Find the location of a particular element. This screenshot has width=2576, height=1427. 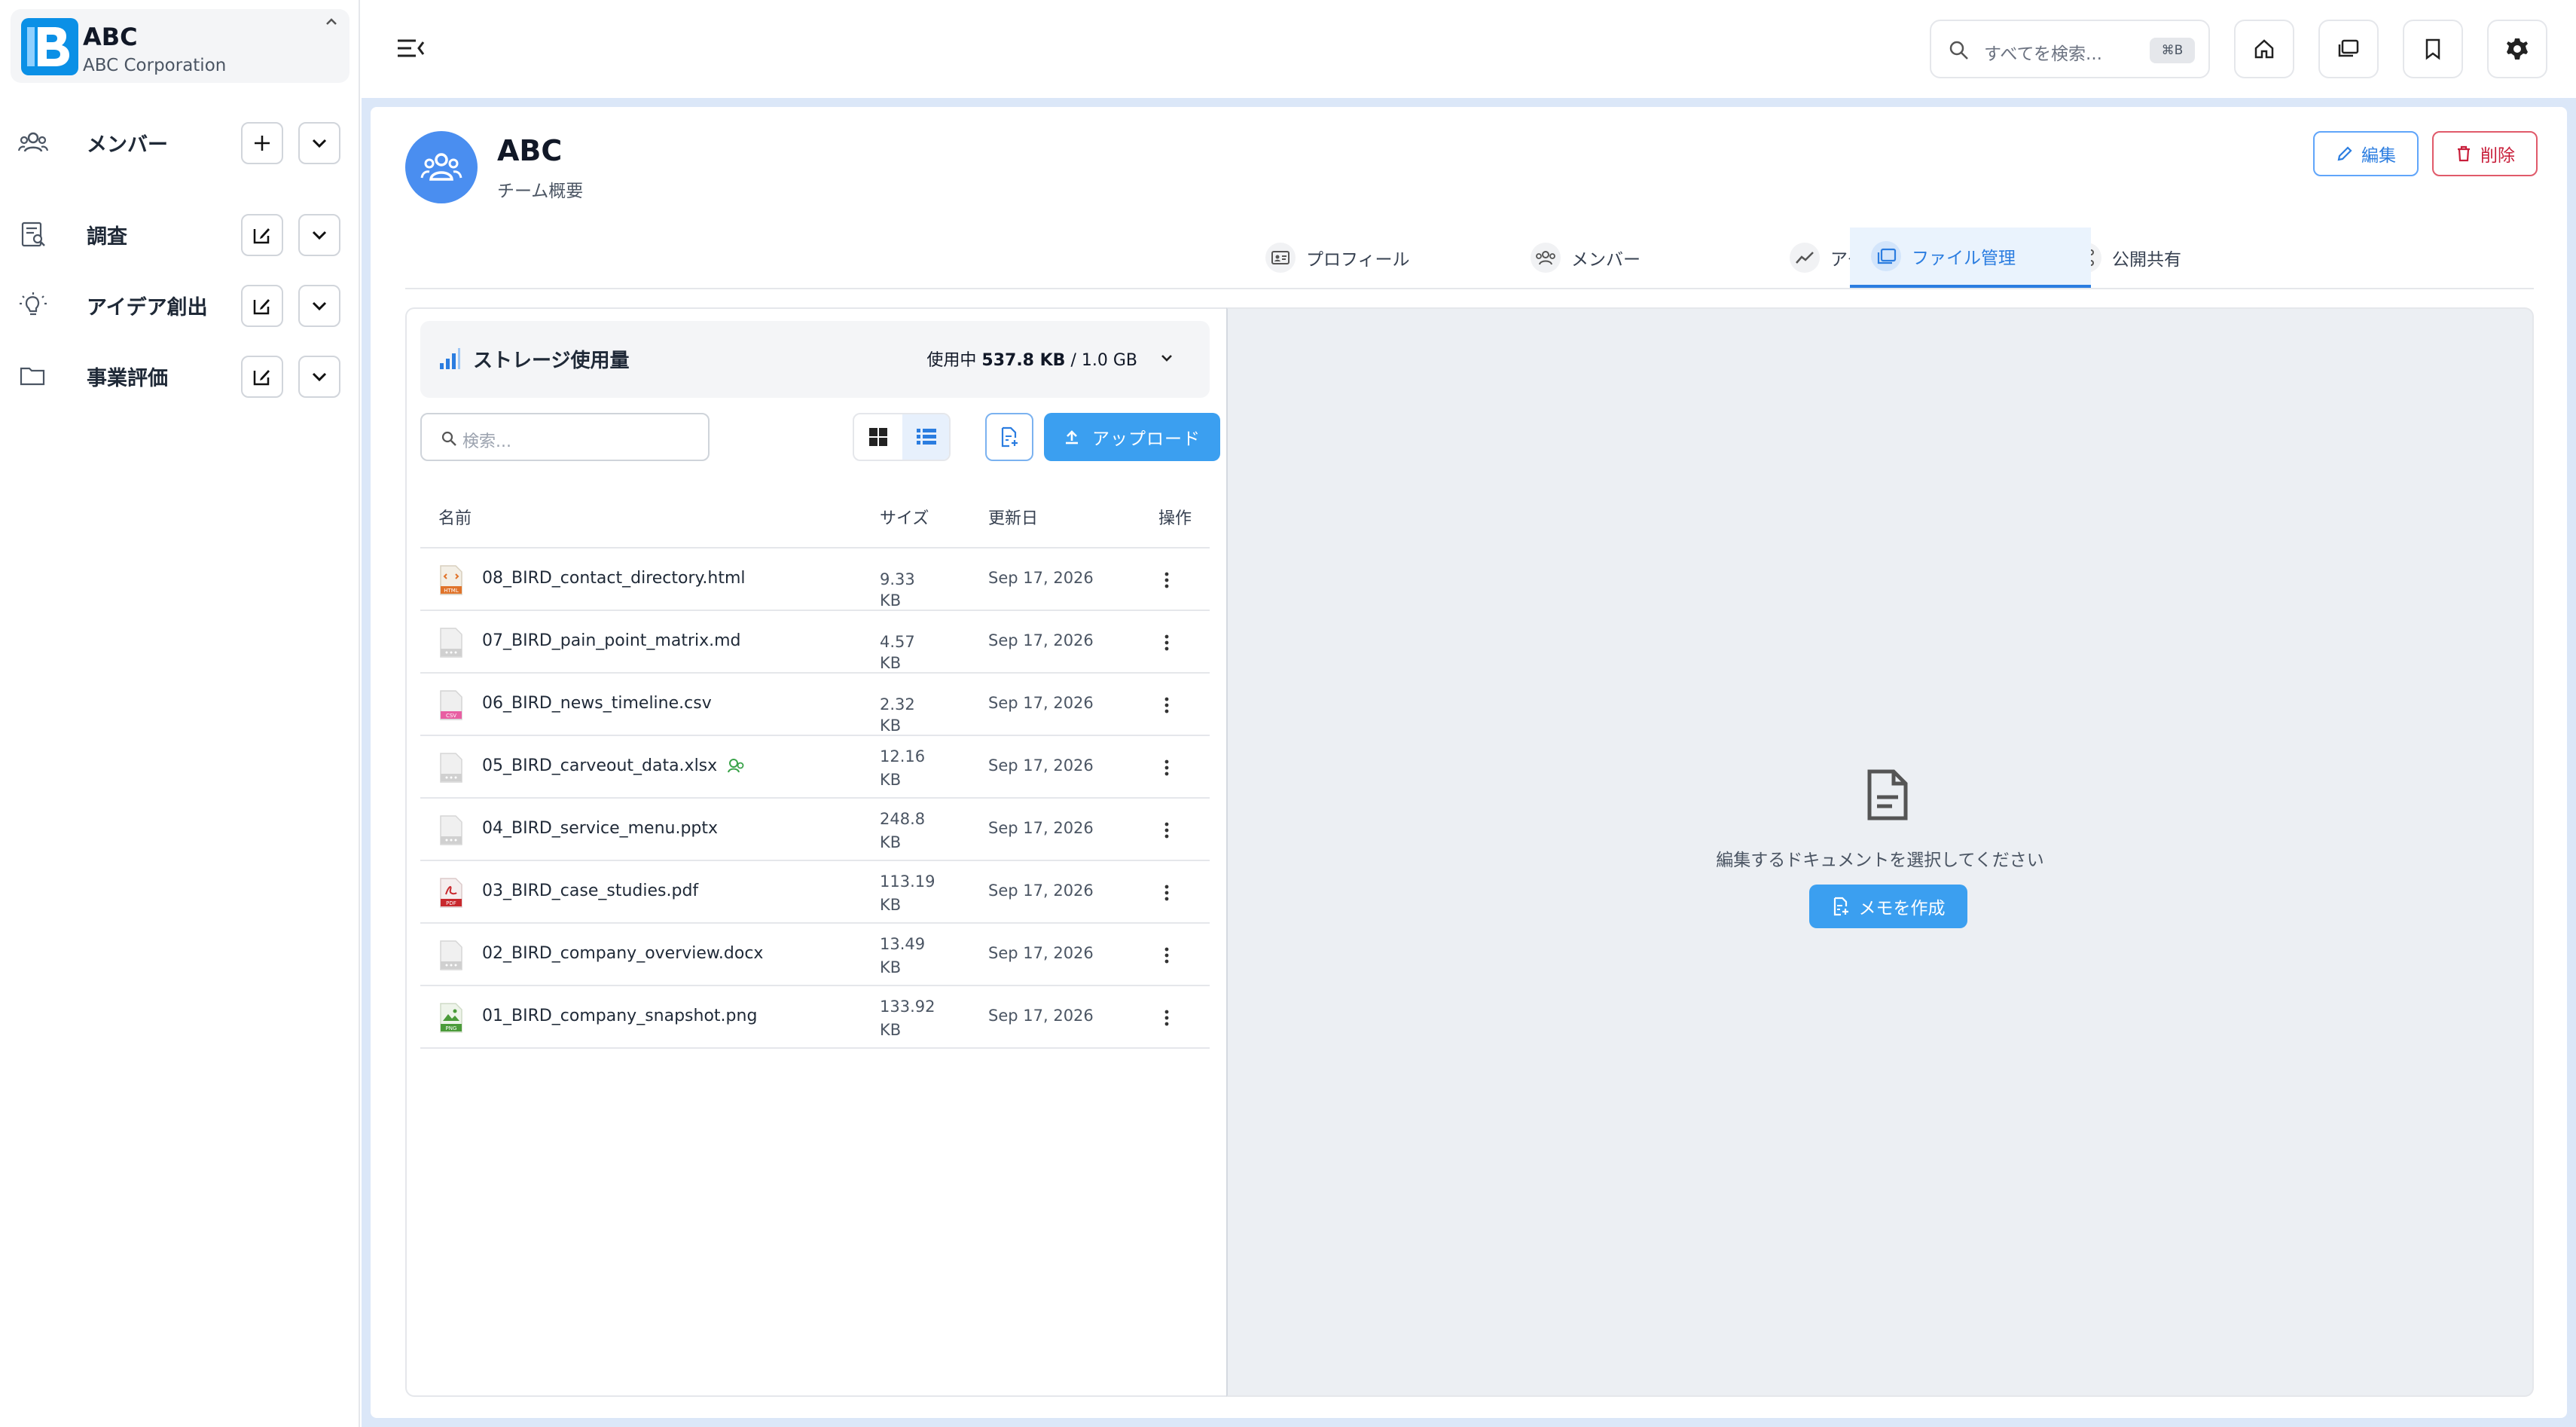

tab-profile: プロフィール is located at coordinates (1338, 258).